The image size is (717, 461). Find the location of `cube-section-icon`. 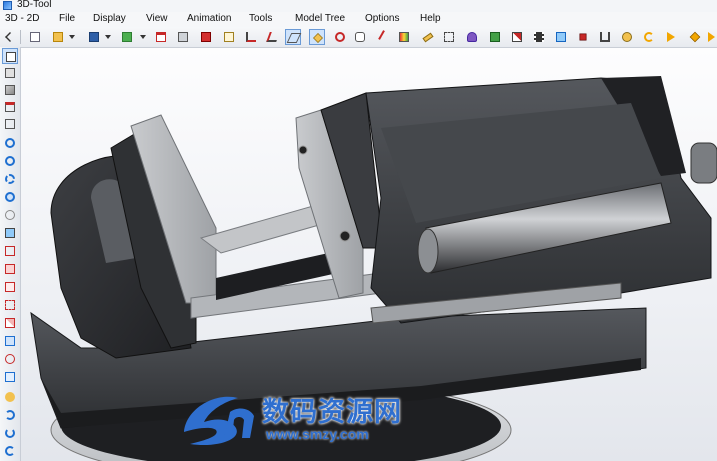

cube-section-icon is located at coordinates (10, 323).